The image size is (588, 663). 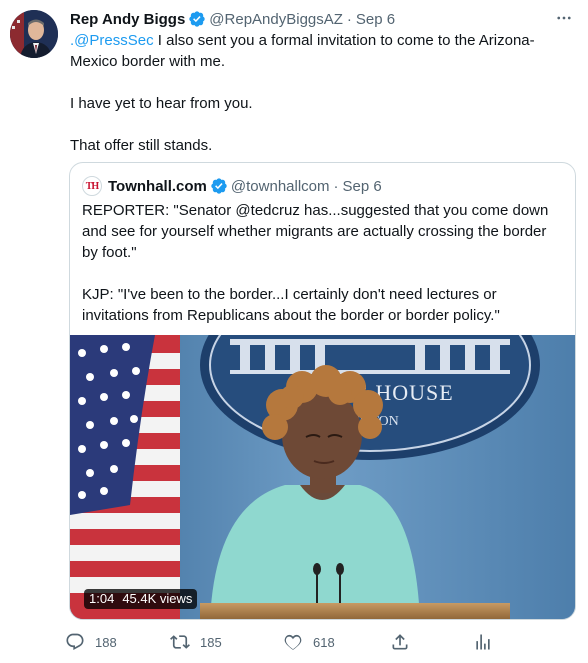 I want to click on townhall-logo: TH, so click(x=92, y=186).